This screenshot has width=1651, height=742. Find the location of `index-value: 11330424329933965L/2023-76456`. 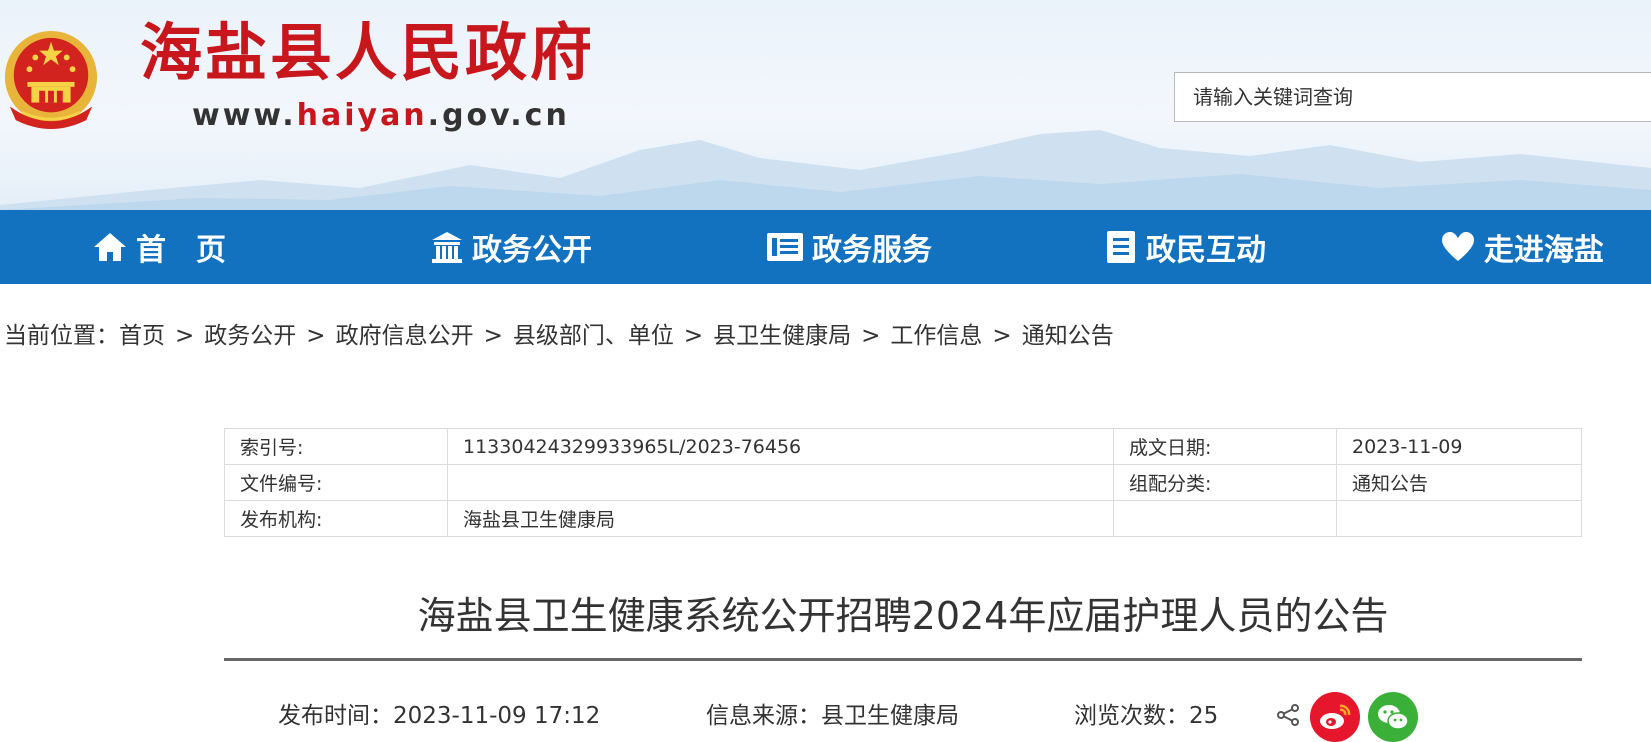

index-value: 11330424329933965L/2023-76456 is located at coordinates (780, 446).